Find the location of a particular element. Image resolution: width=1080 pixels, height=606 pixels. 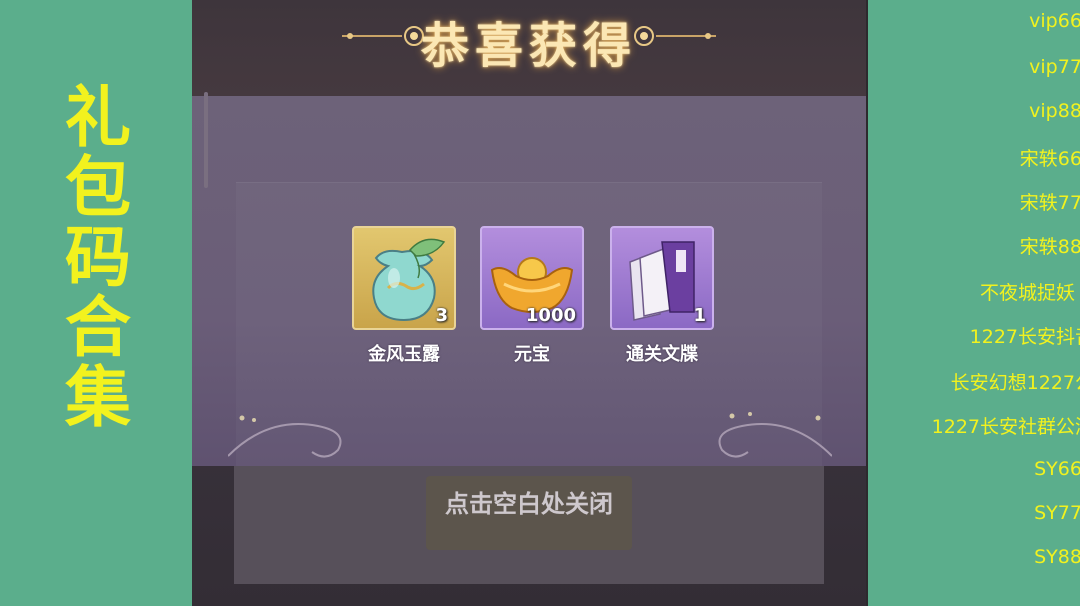

item-name: 金风玉露 is located at coordinates (404, 354).